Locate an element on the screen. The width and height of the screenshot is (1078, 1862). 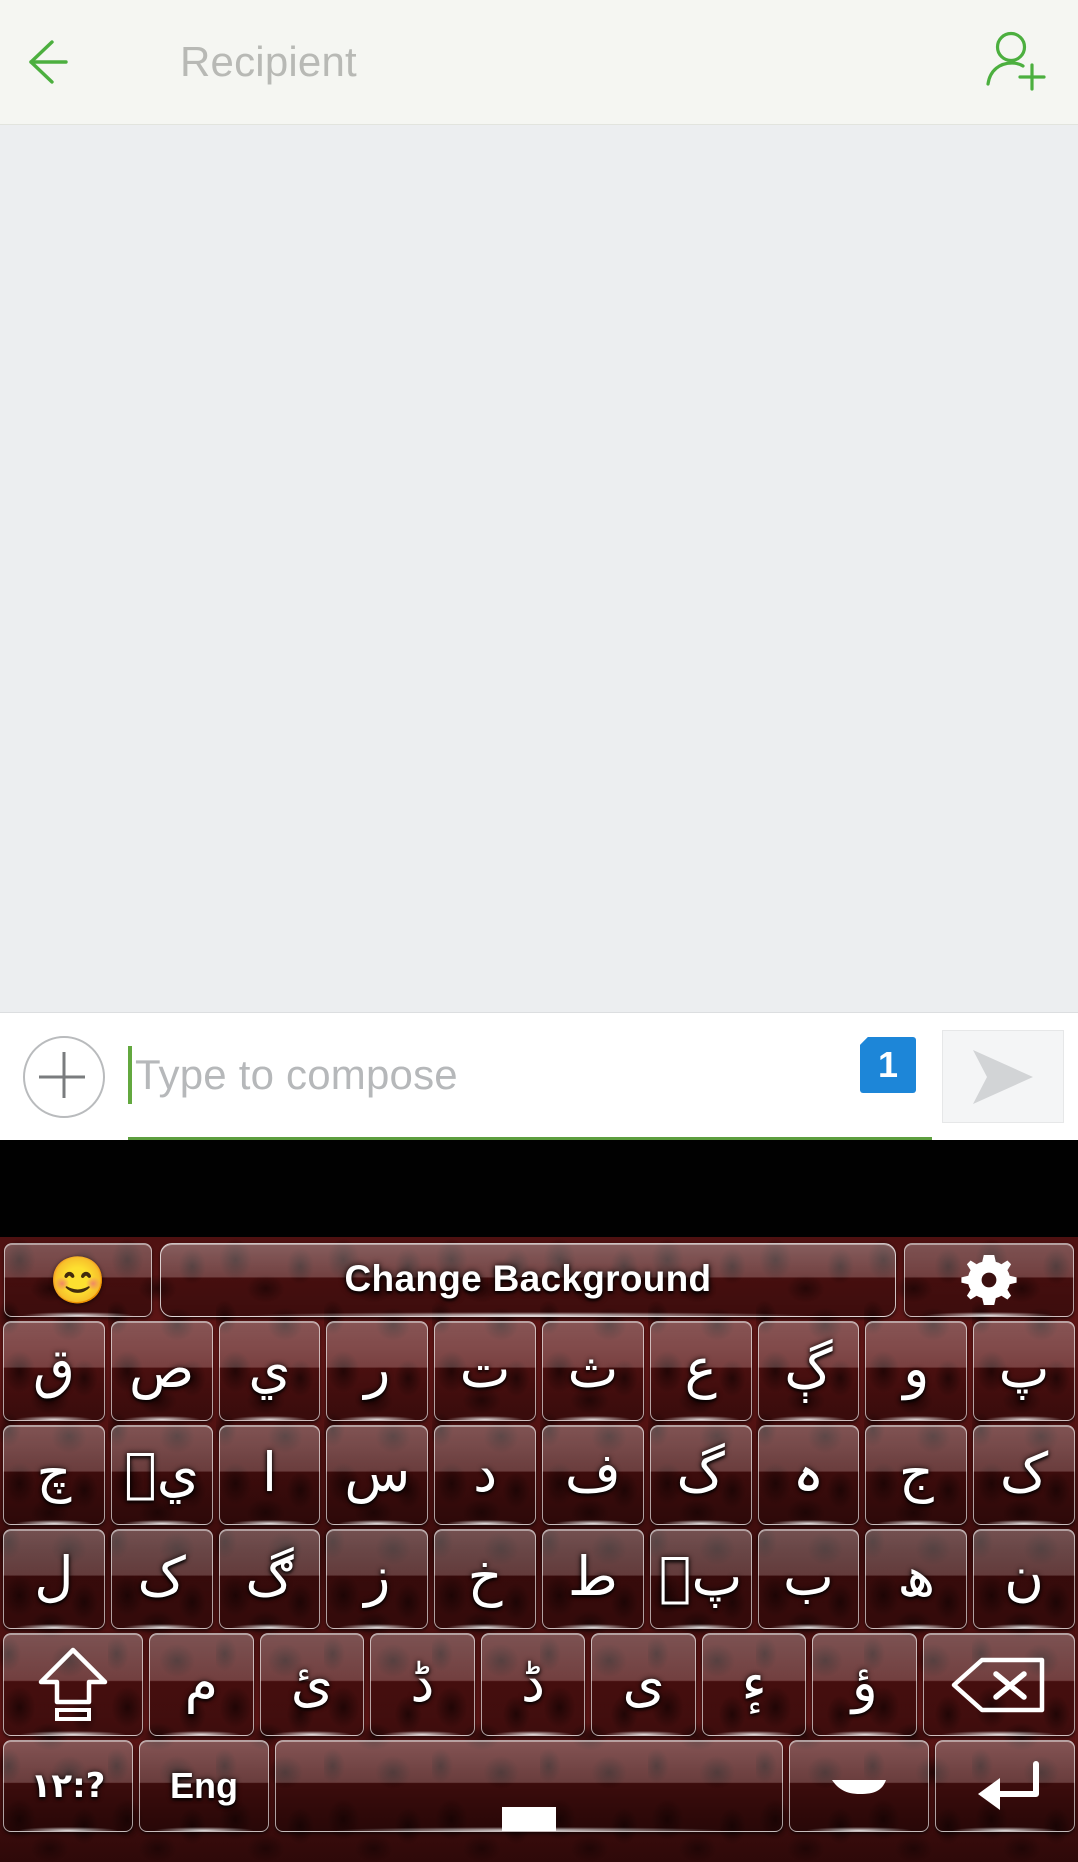
key-ye: ي is located at coordinates (269, 1371).